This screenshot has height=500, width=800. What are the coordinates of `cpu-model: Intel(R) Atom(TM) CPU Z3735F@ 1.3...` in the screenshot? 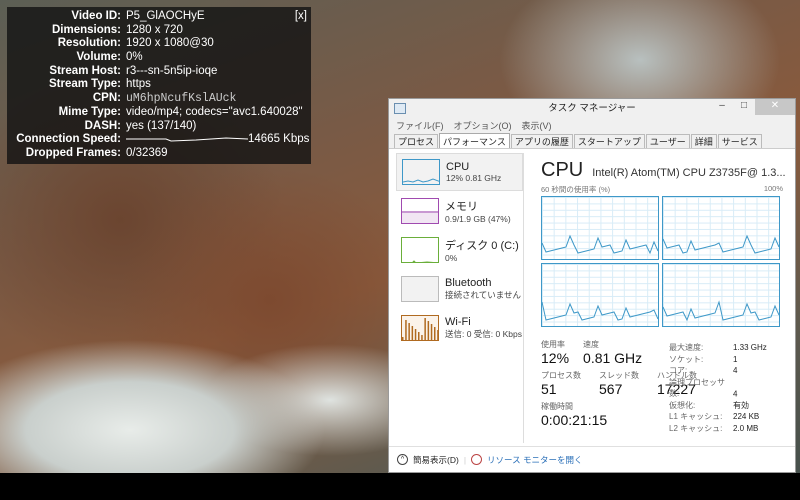 It's located at (689, 173).